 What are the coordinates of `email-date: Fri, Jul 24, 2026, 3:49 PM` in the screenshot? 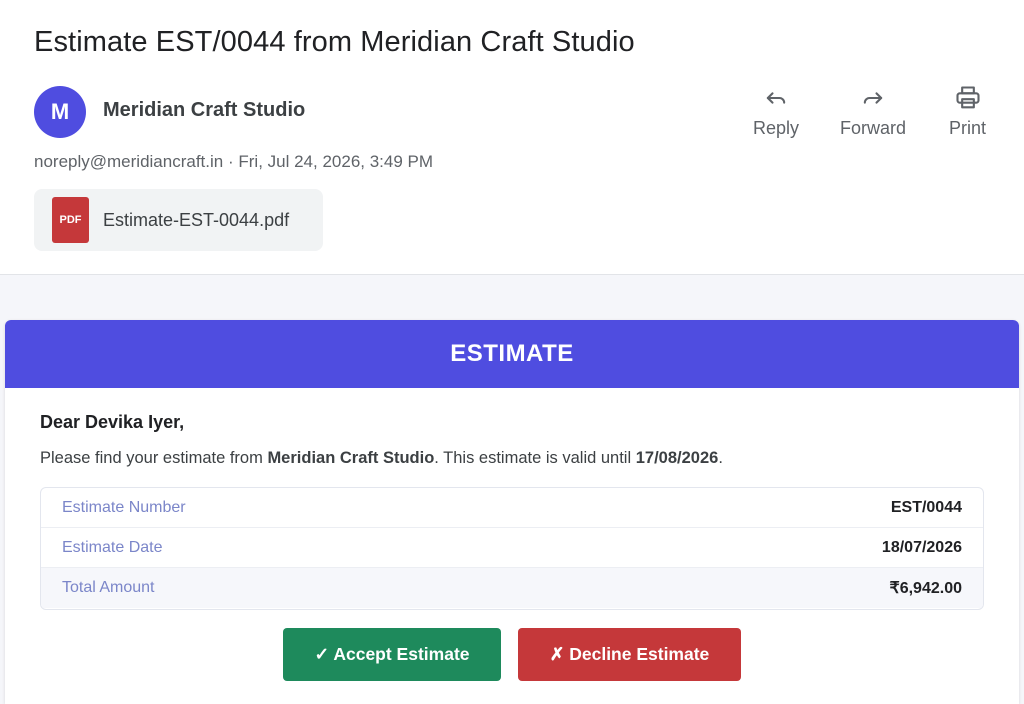 It's located at (336, 161).